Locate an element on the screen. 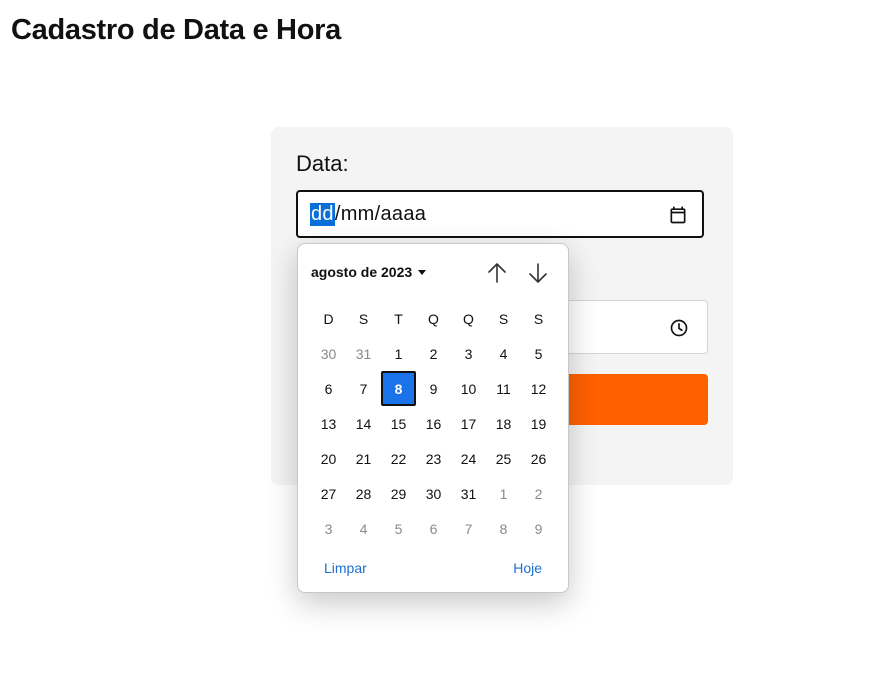  calendar-day: 8 is located at coordinates (503, 528).